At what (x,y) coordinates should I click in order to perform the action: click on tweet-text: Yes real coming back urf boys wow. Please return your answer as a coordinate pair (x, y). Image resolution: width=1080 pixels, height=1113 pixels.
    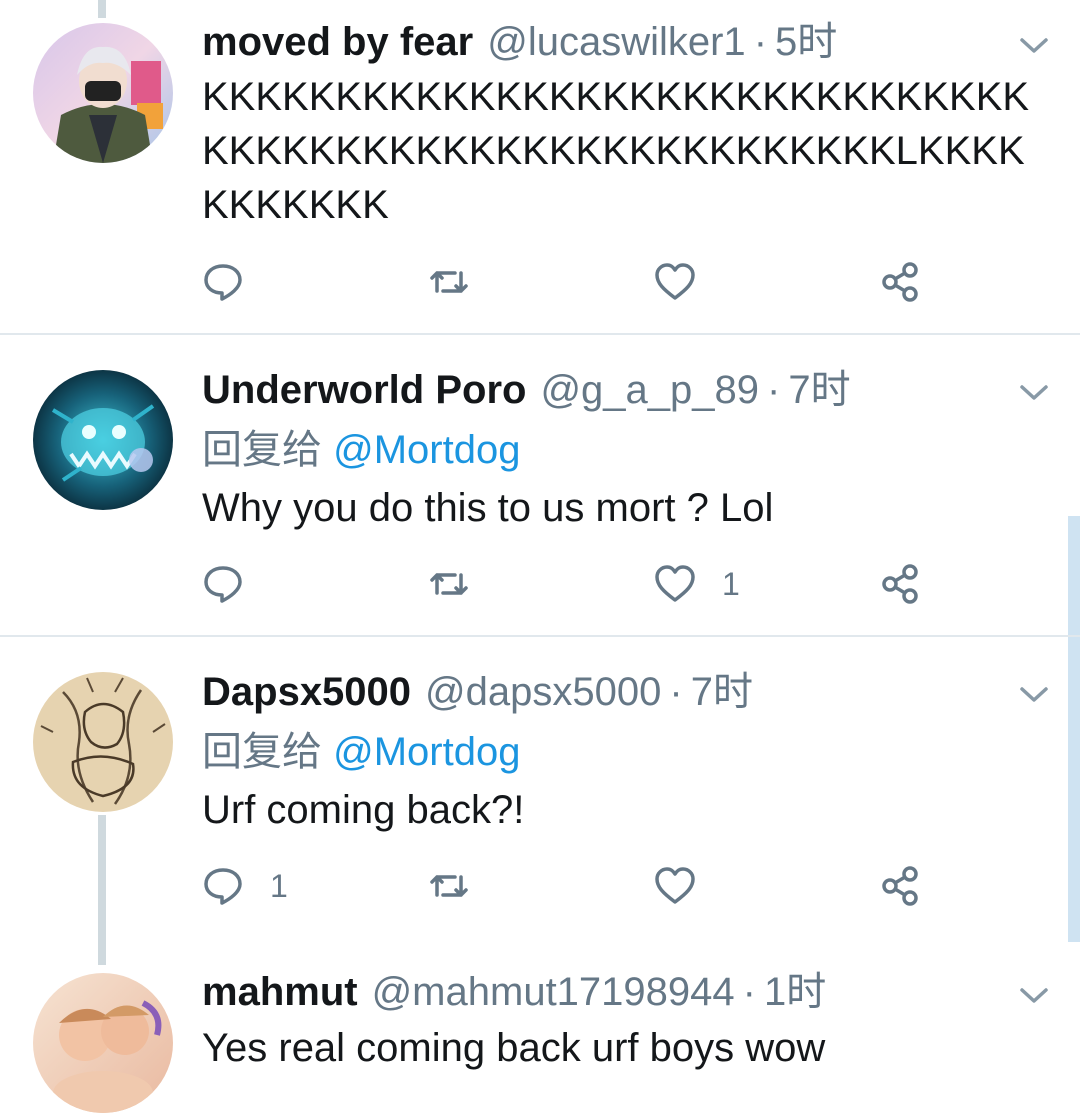
    Looking at the image, I should click on (514, 1048).